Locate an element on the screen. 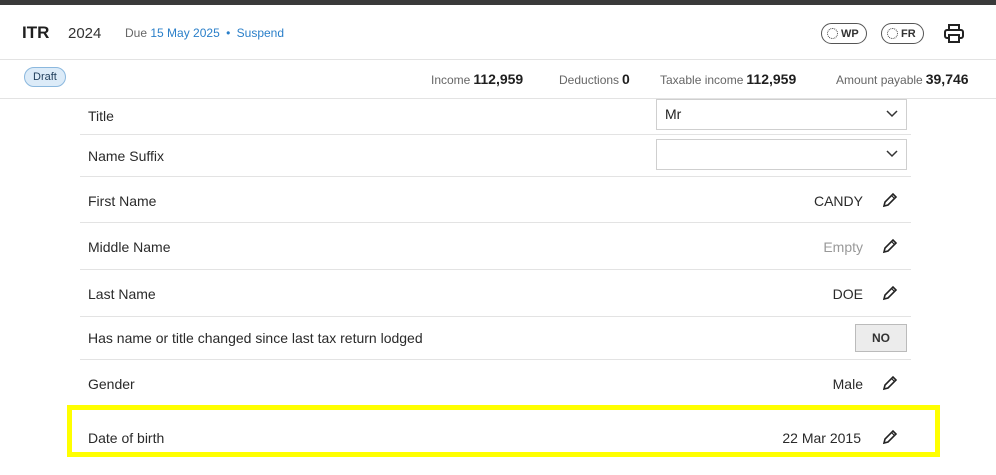 The image size is (996, 475). deductions-label: Deductions is located at coordinates (589, 80).